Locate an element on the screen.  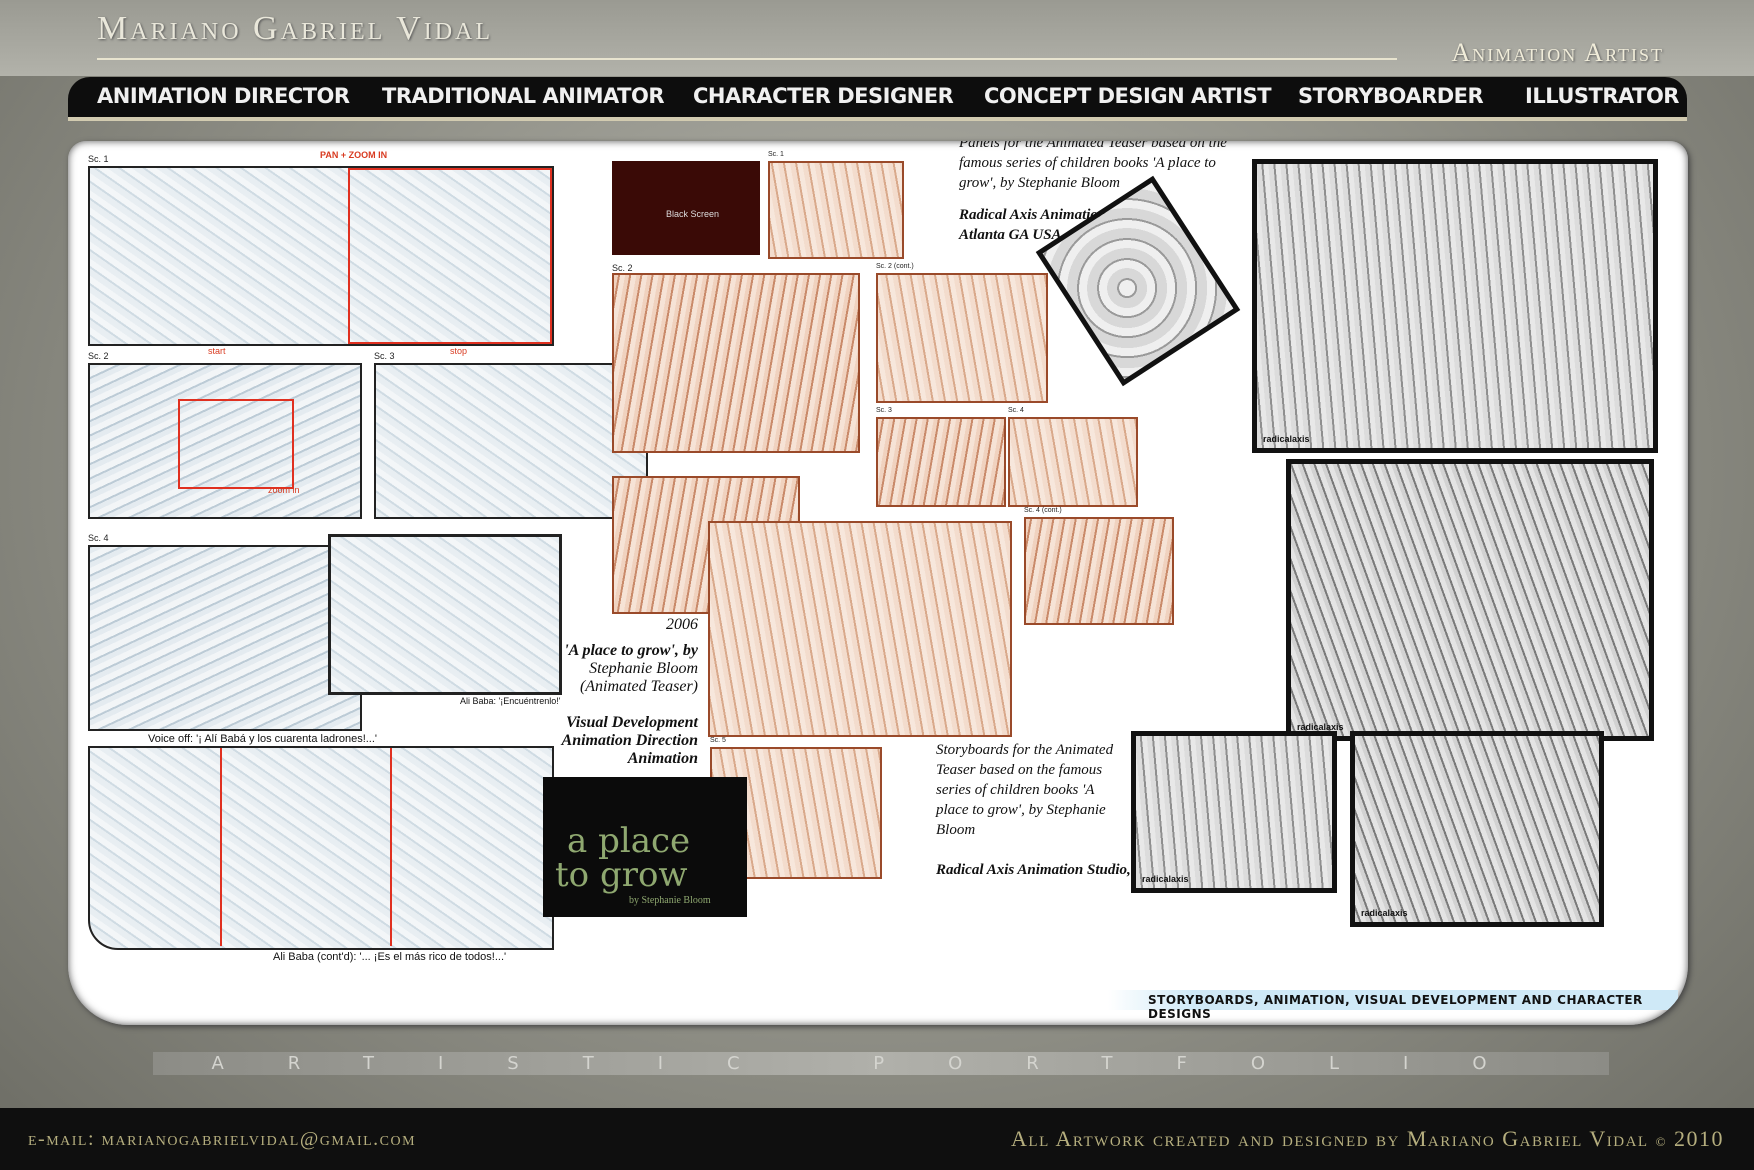
alibaba-sc2-panel: zoom in is located at coordinates (225, 441).